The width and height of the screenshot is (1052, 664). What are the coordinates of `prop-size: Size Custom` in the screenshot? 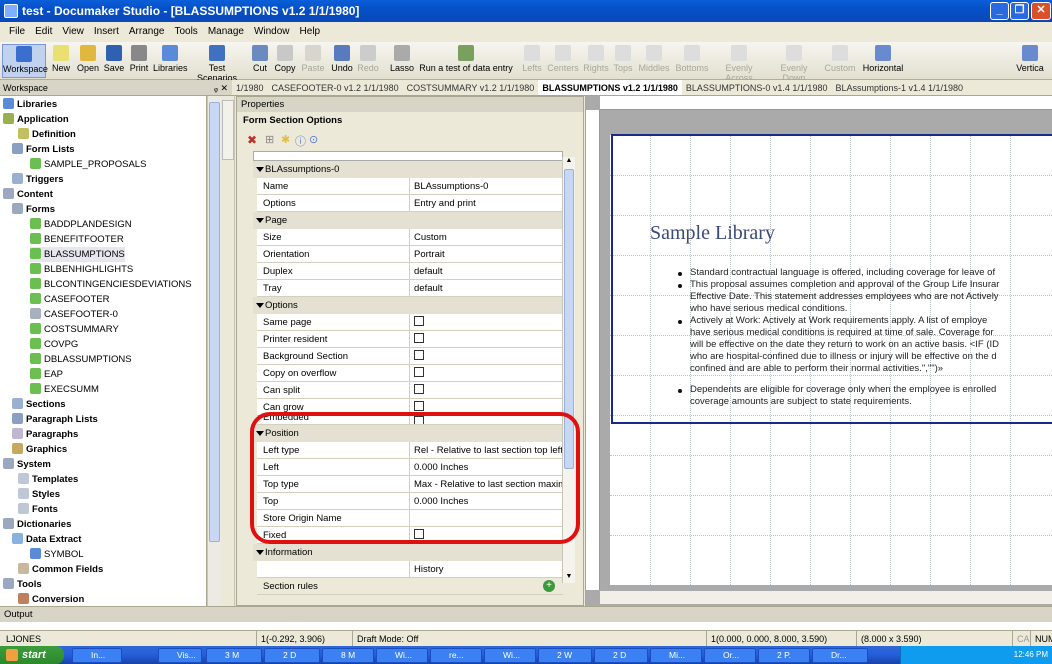 It's located at (410, 237).